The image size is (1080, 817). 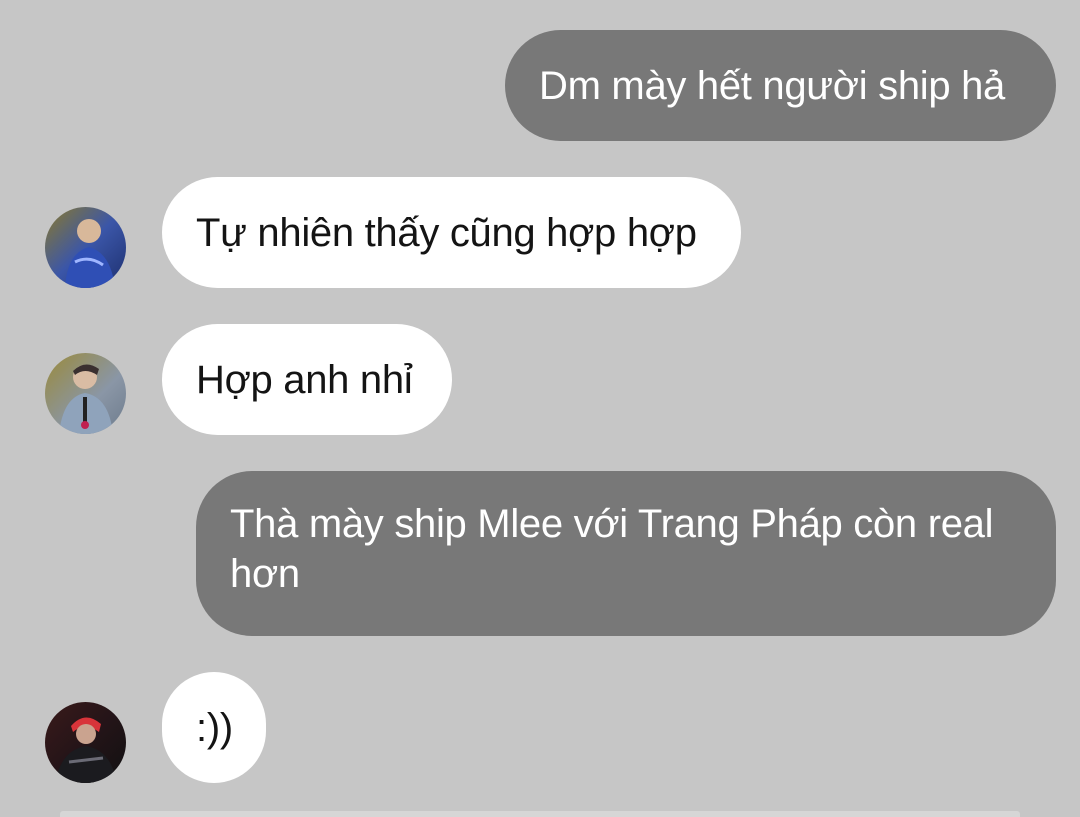 I want to click on received-message-bubble: Tự nhiên thấy cũng hợp hợp, so click(x=451, y=232).